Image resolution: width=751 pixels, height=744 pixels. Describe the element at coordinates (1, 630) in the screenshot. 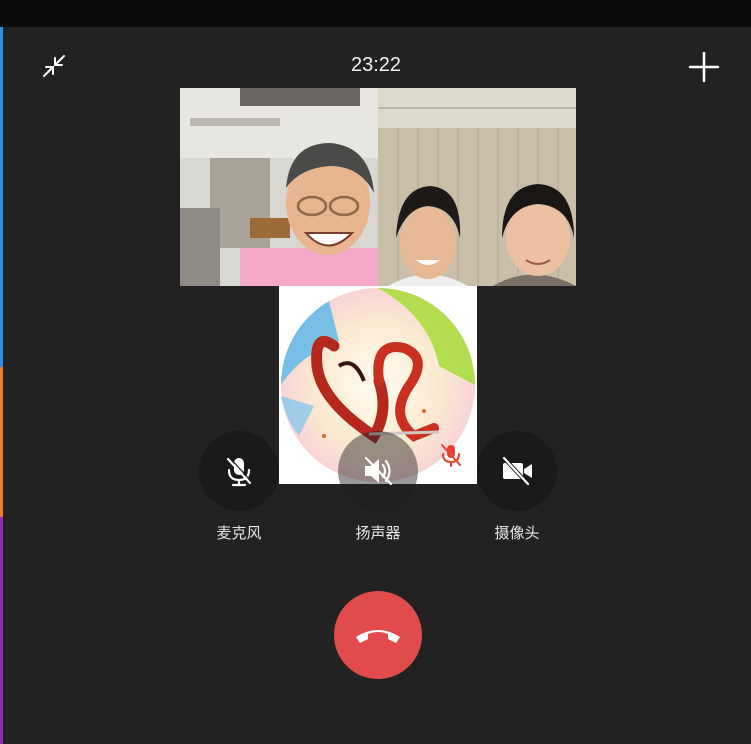

I see `edge-accent-purple` at that location.